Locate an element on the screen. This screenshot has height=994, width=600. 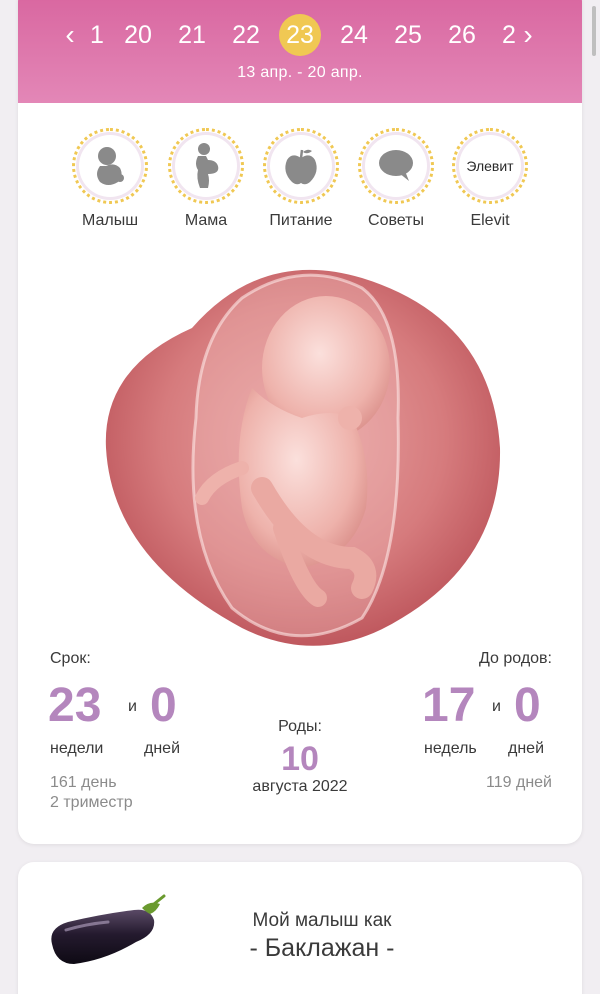
pregnant-mother-icon is located at coordinates (206, 166).